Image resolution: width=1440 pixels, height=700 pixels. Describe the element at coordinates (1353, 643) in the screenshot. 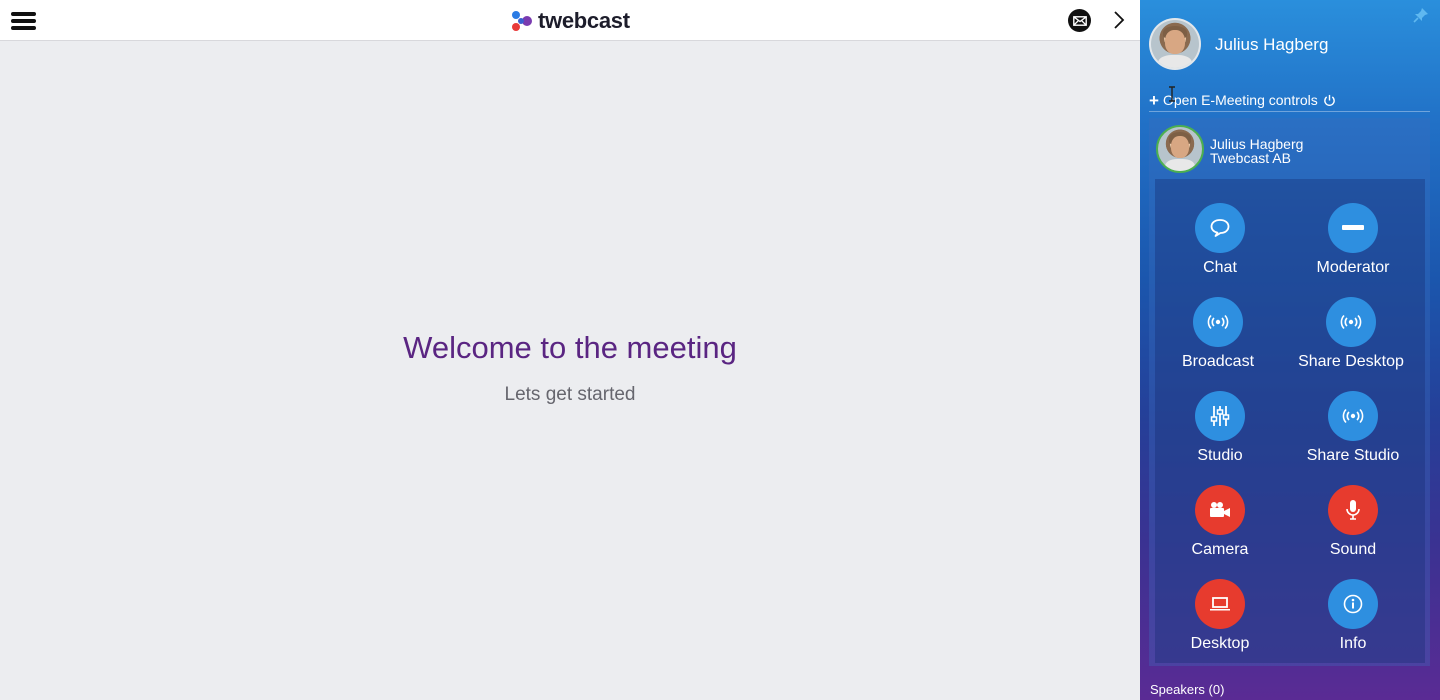

I see `info-label: Info` at that location.